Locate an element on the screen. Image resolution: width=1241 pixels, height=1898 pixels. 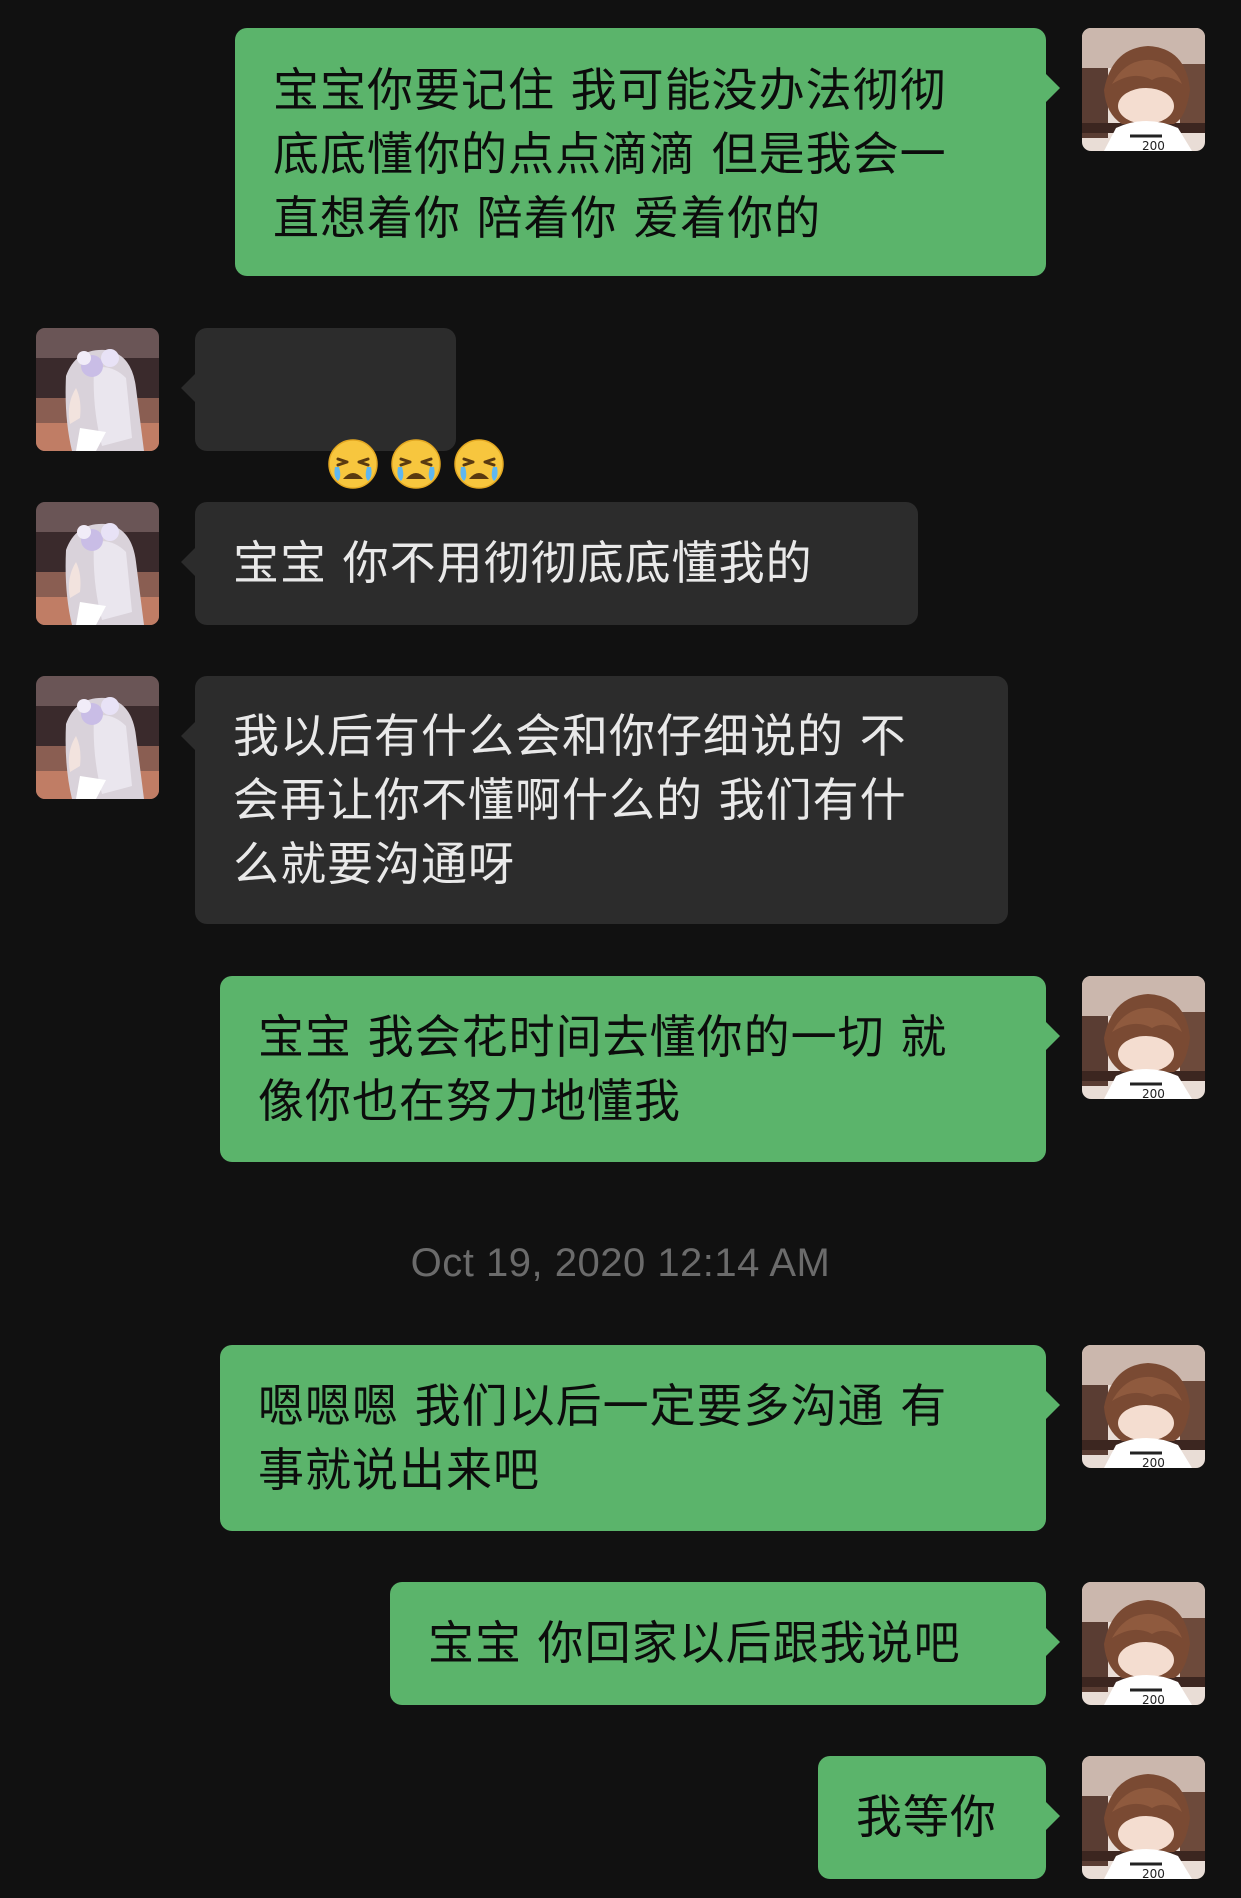
incoming-message-bubble is located at coordinates (318, 389).